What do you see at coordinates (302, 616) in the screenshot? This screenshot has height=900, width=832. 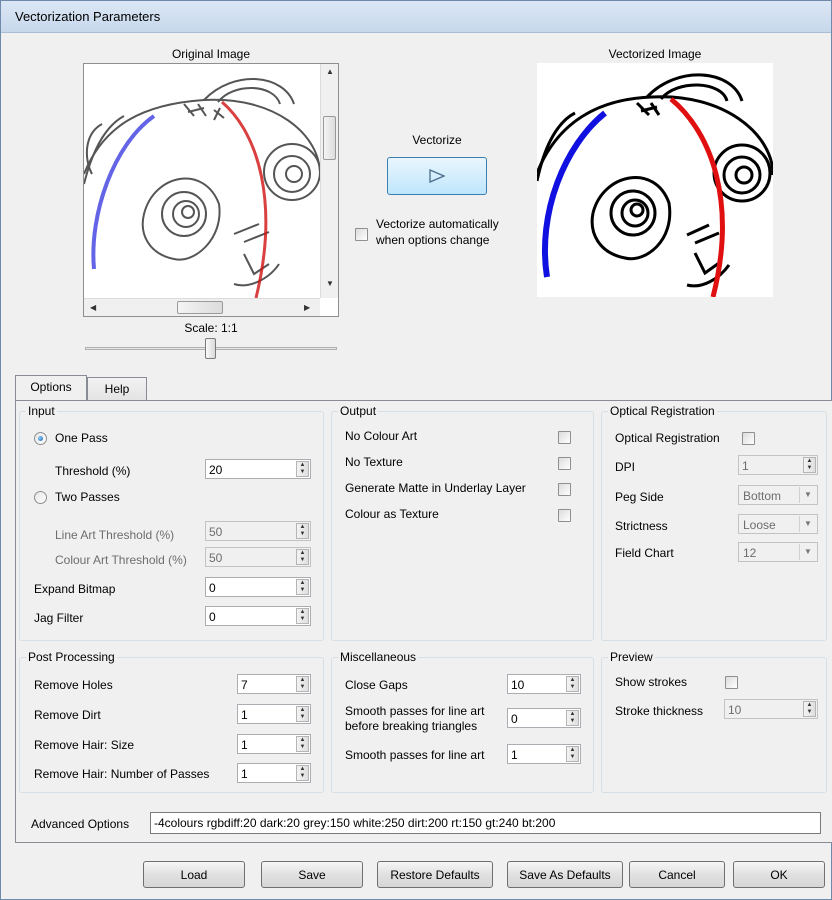 I see `jag-filter-stepper: ▲ ▼` at bounding box center [302, 616].